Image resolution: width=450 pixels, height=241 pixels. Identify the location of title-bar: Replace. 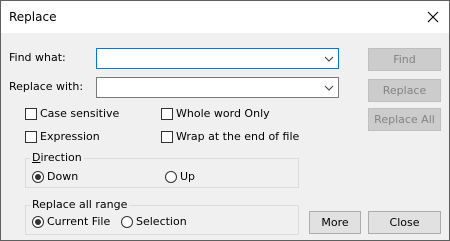
(225, 17).